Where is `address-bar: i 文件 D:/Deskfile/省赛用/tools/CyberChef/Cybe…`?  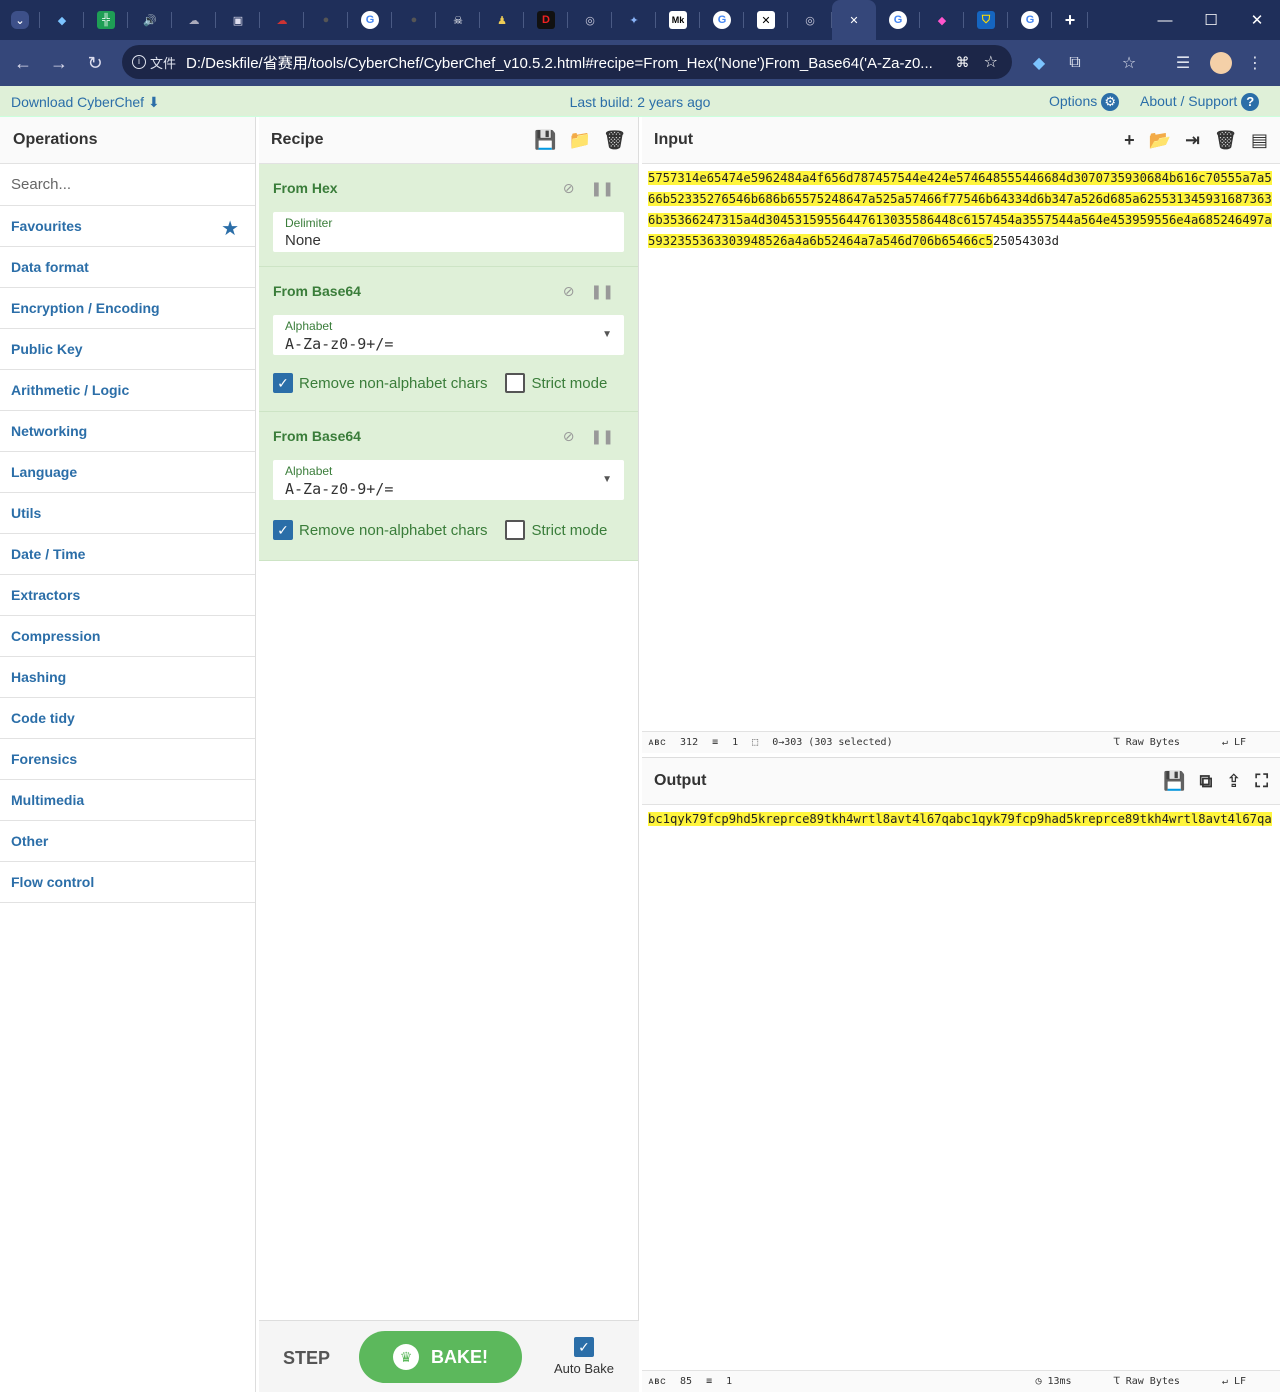
address-bar: i 文件 D:/Deskfile/省赛用/tools/CyberChef/Cybe… is located at coordinates (567, 62).